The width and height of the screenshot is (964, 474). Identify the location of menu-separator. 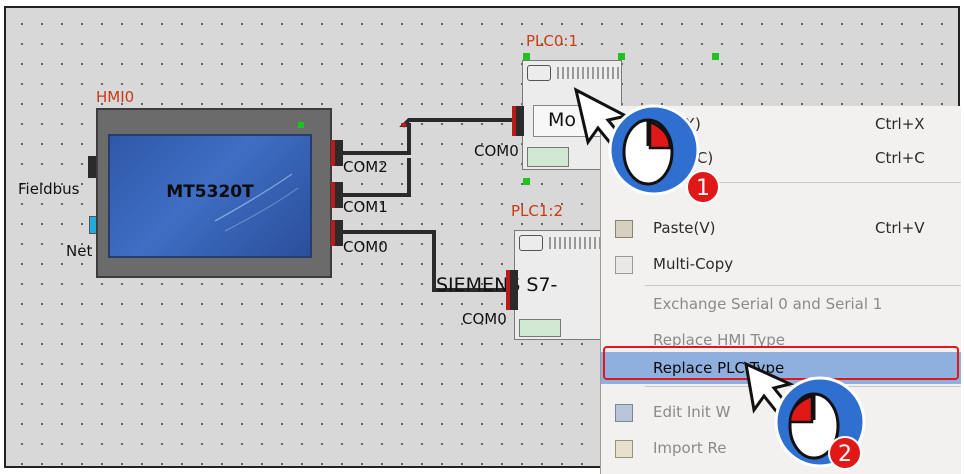
(803, 285).